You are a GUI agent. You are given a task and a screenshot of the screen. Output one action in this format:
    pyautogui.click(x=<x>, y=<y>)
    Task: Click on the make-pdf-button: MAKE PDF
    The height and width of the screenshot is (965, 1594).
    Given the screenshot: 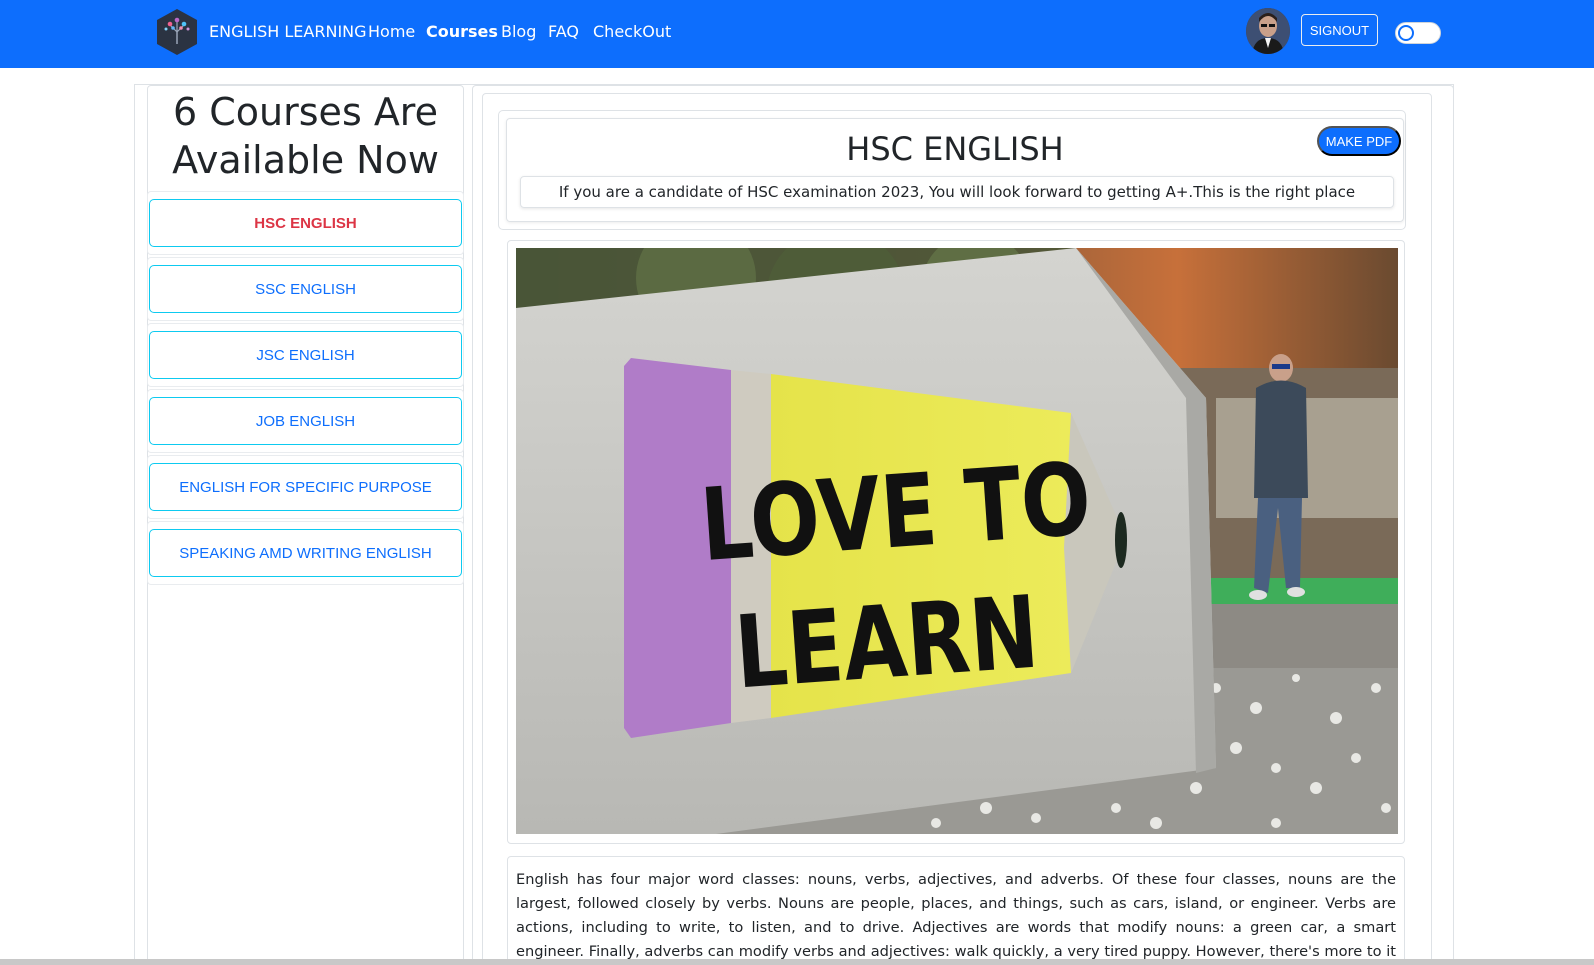 What is the action you would take?
    pyautogui.click(x=1359, y=141)
    